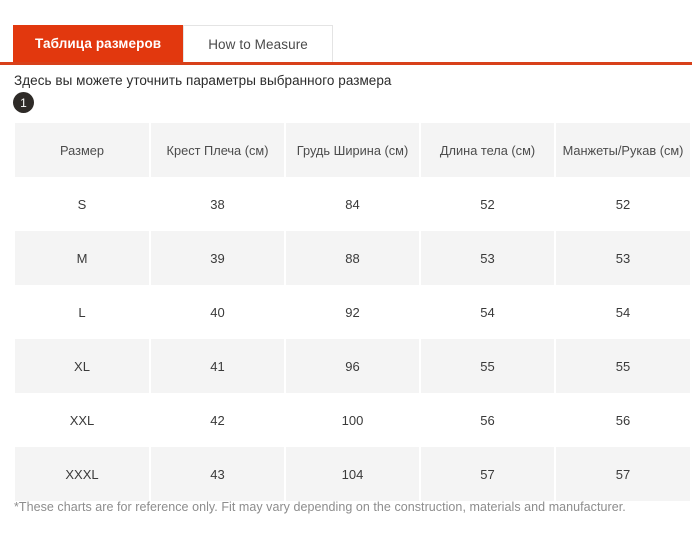 The width and height of the screenshot is (692, 555). I want to click on column-header-size: Размер, so click(82, 150).